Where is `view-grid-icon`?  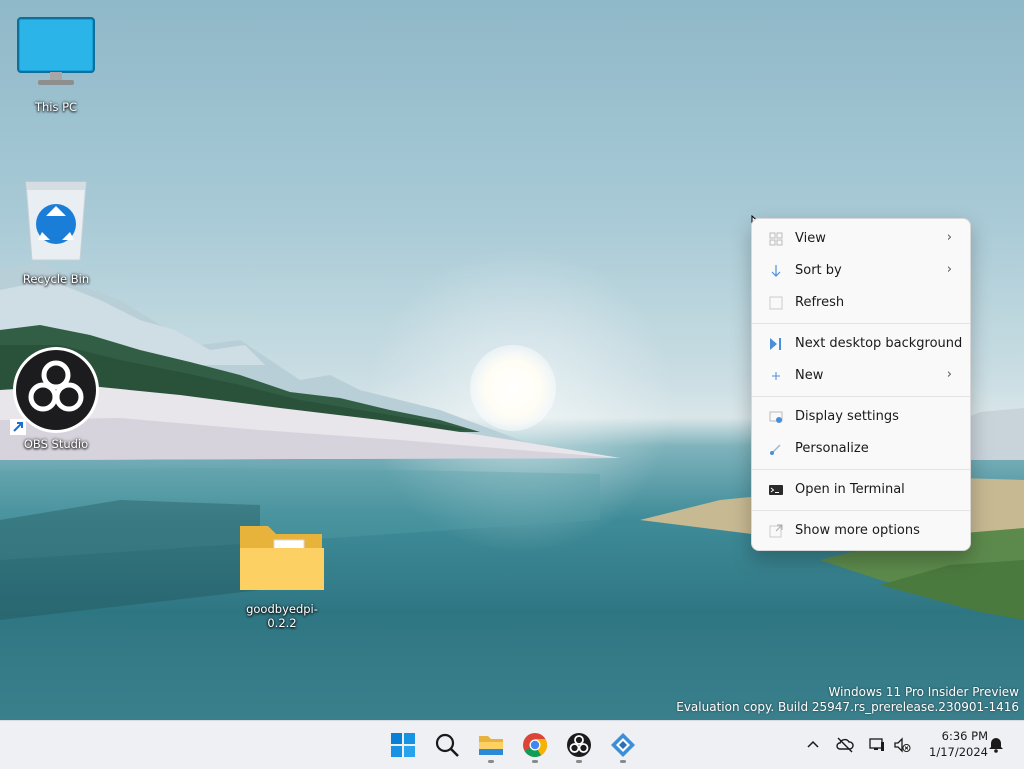 view-grid-icon is located at coordinates (776, 239).